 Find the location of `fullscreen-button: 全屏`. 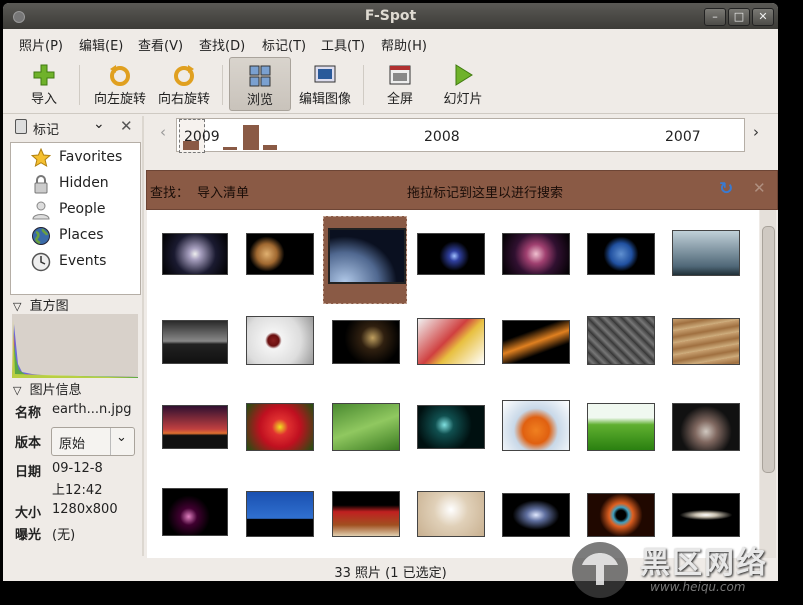

fullscreen-button: 全屏 is located at coordinates (400, 83).